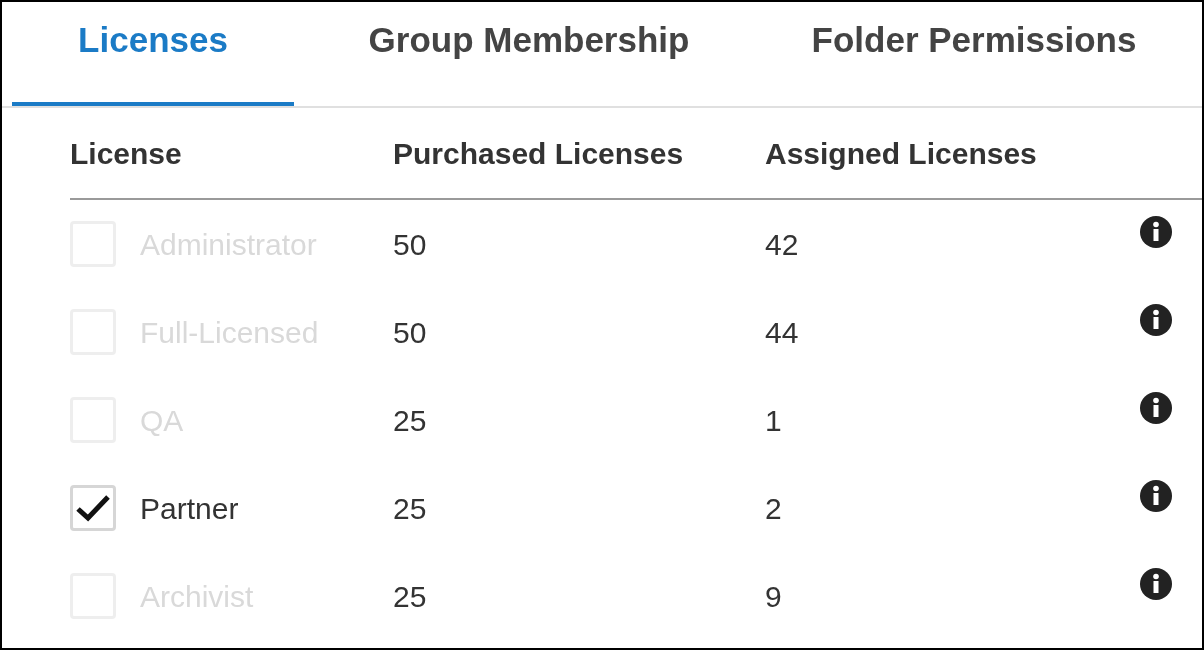 This screenshot has height=650, width=1204. I want to click on checkbox, so click(93, 508).